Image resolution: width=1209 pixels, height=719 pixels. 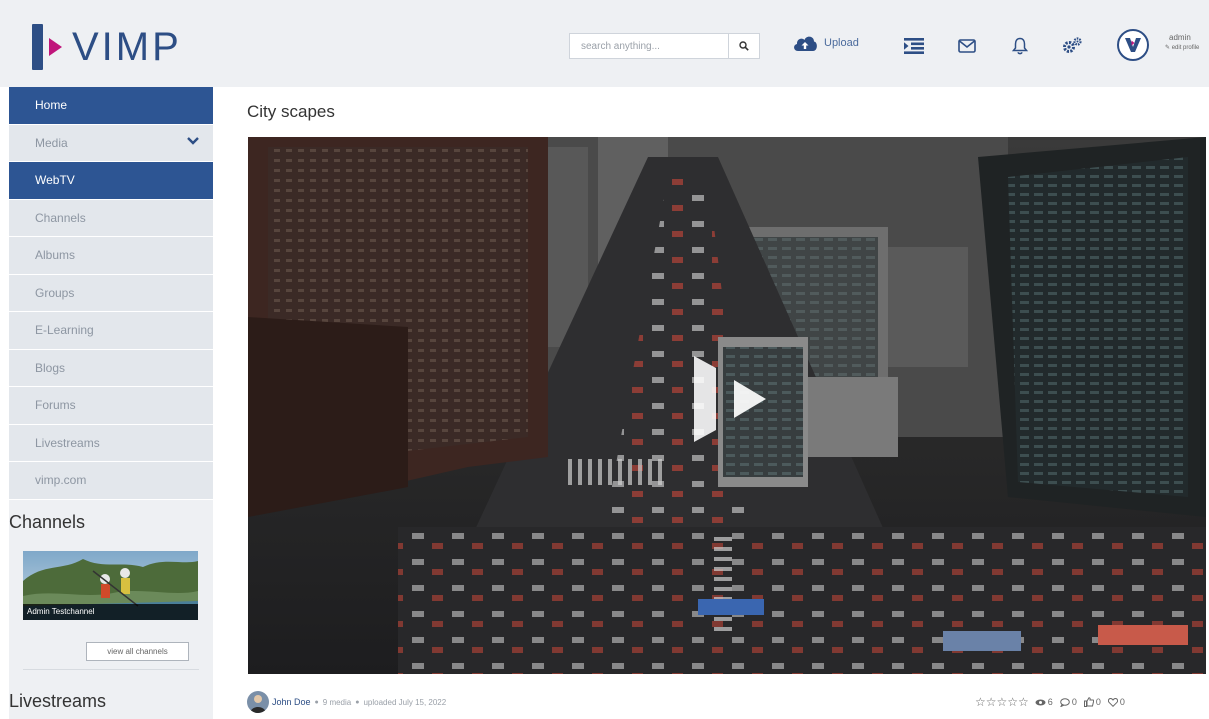 I want to click on comments-count: 0, so click(x=1074, y=702).